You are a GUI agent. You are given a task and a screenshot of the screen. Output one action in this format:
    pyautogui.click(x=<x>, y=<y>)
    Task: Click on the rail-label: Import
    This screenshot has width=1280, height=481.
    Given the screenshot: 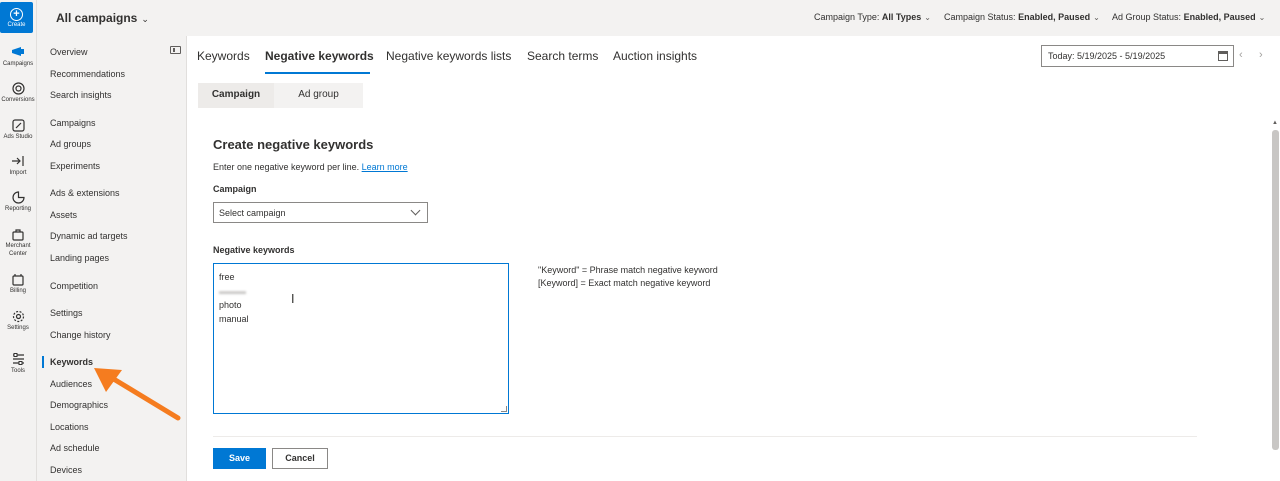 What is the action you would take?
    pyautogui.click(x=18, y=173)
    